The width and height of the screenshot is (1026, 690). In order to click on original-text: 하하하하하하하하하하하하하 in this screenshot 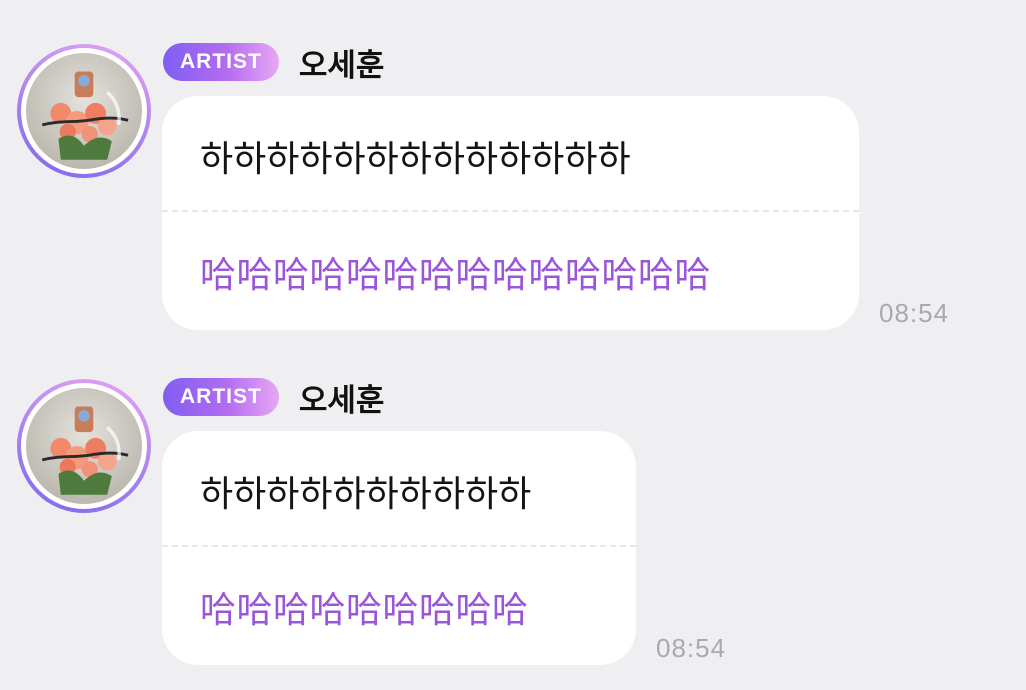, I will do `click(415, 159)`.